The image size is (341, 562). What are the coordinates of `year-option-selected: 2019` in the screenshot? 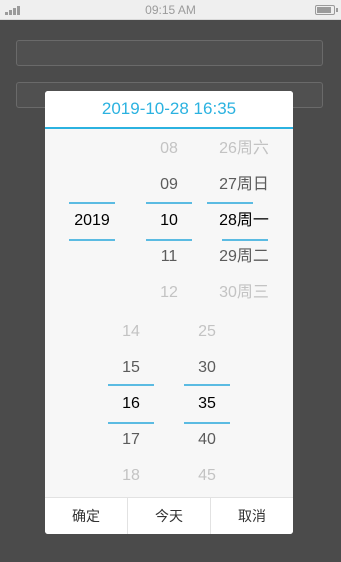 It's located at (92, 221).